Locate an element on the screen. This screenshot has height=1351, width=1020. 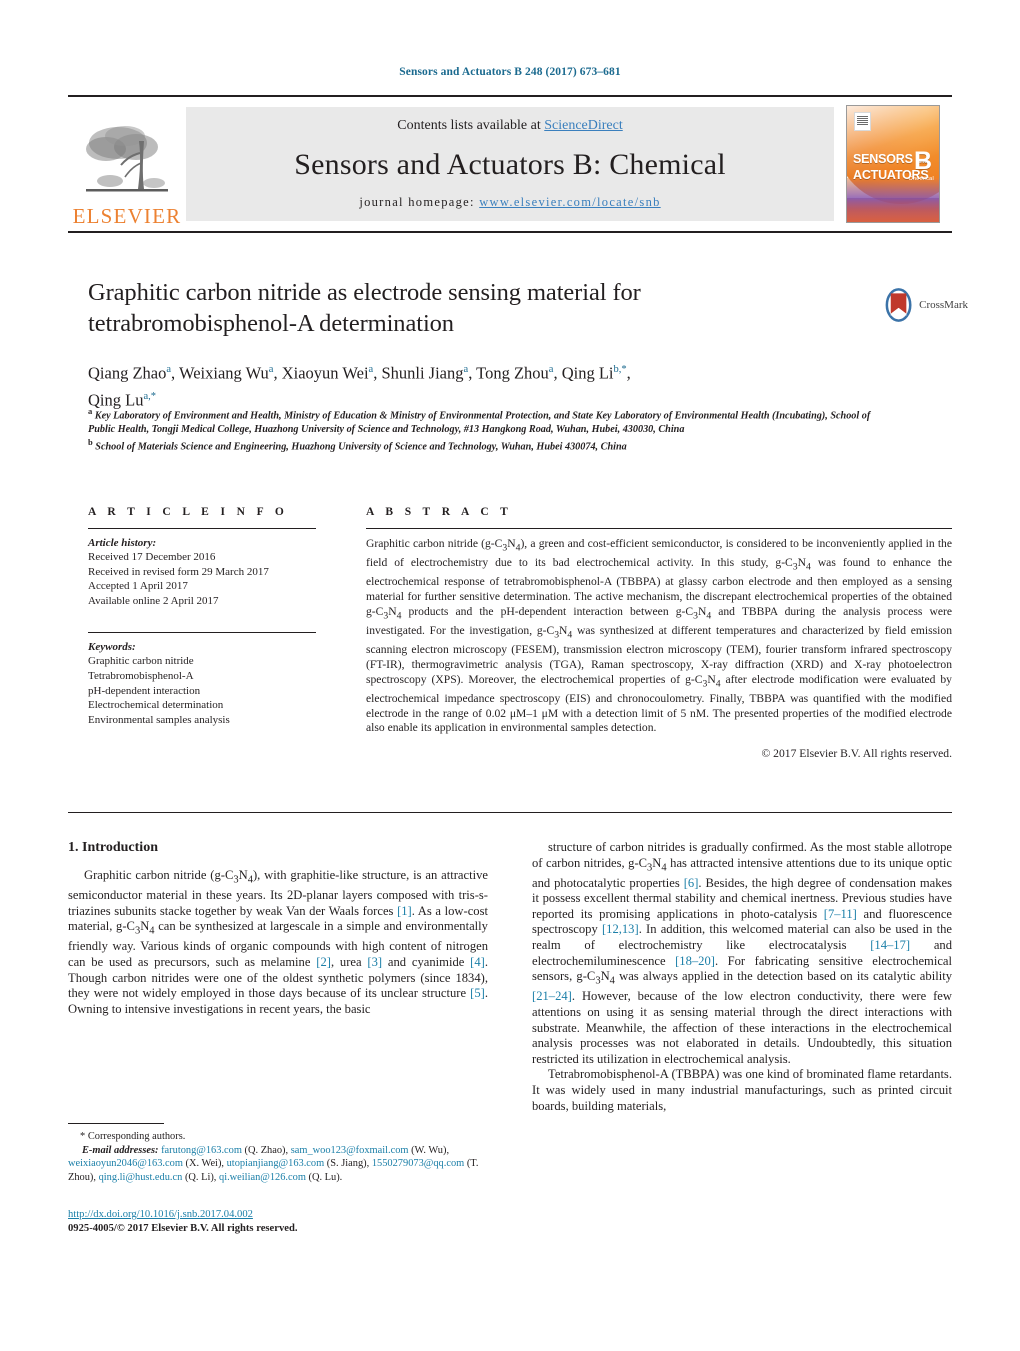
list-item: Graphitic carbon nitride is located at coordinates (141, 661).